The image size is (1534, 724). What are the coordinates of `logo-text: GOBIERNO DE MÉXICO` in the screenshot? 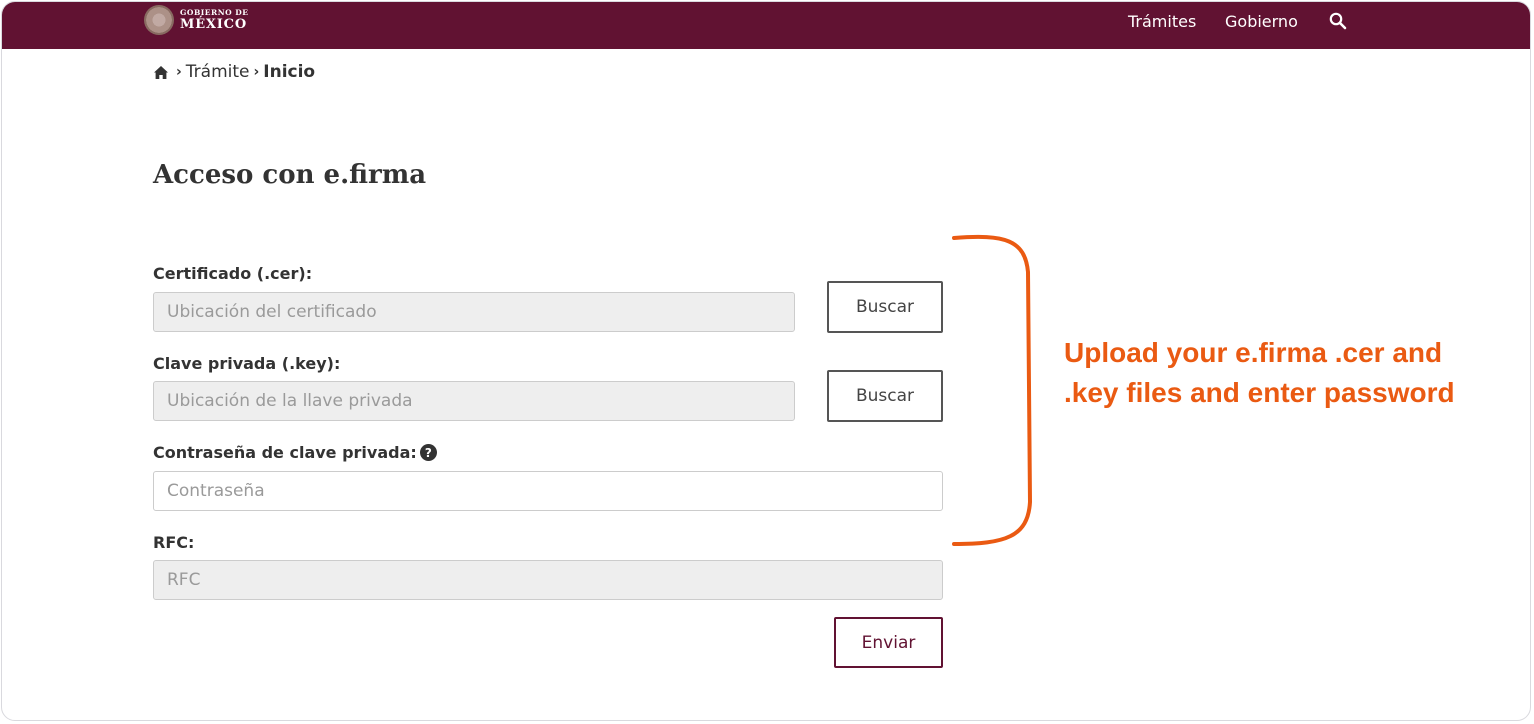 It's located at (214, 20).